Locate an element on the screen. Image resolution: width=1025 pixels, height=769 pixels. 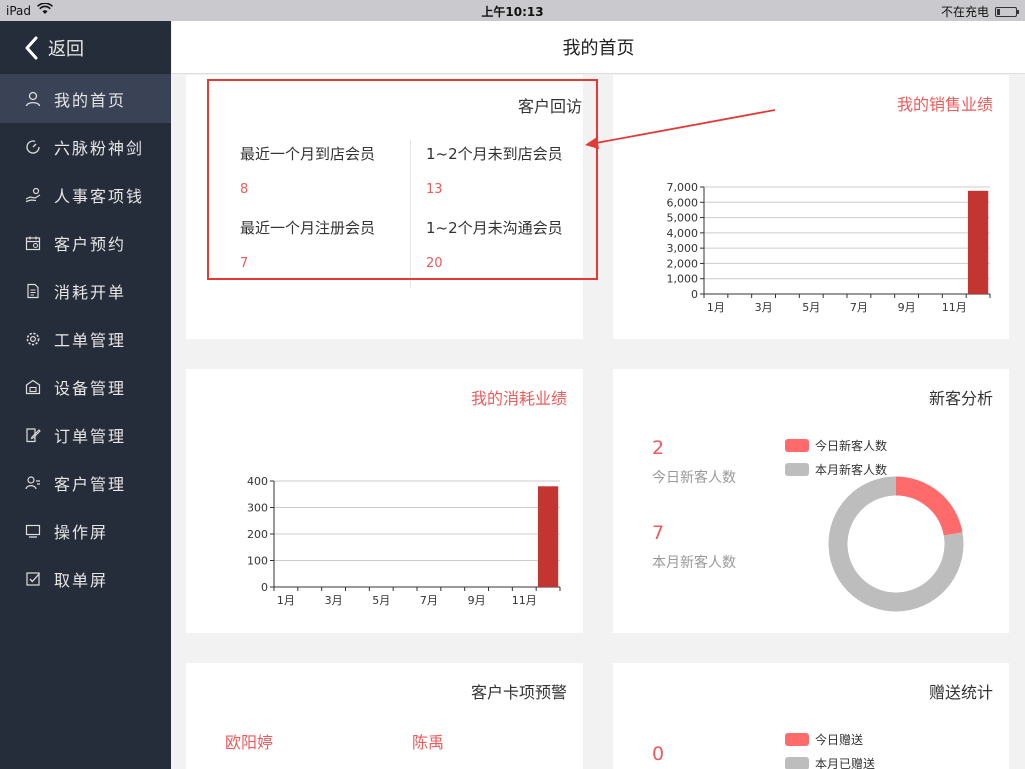
refresh-icon is located at coordinates (33, 147).